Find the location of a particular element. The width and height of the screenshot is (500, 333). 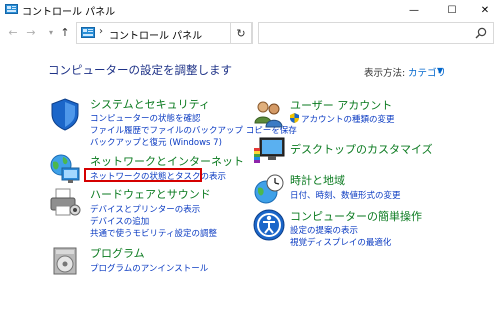

category-title-system: システムとセキュリティ is located at coordinates (150, 104).